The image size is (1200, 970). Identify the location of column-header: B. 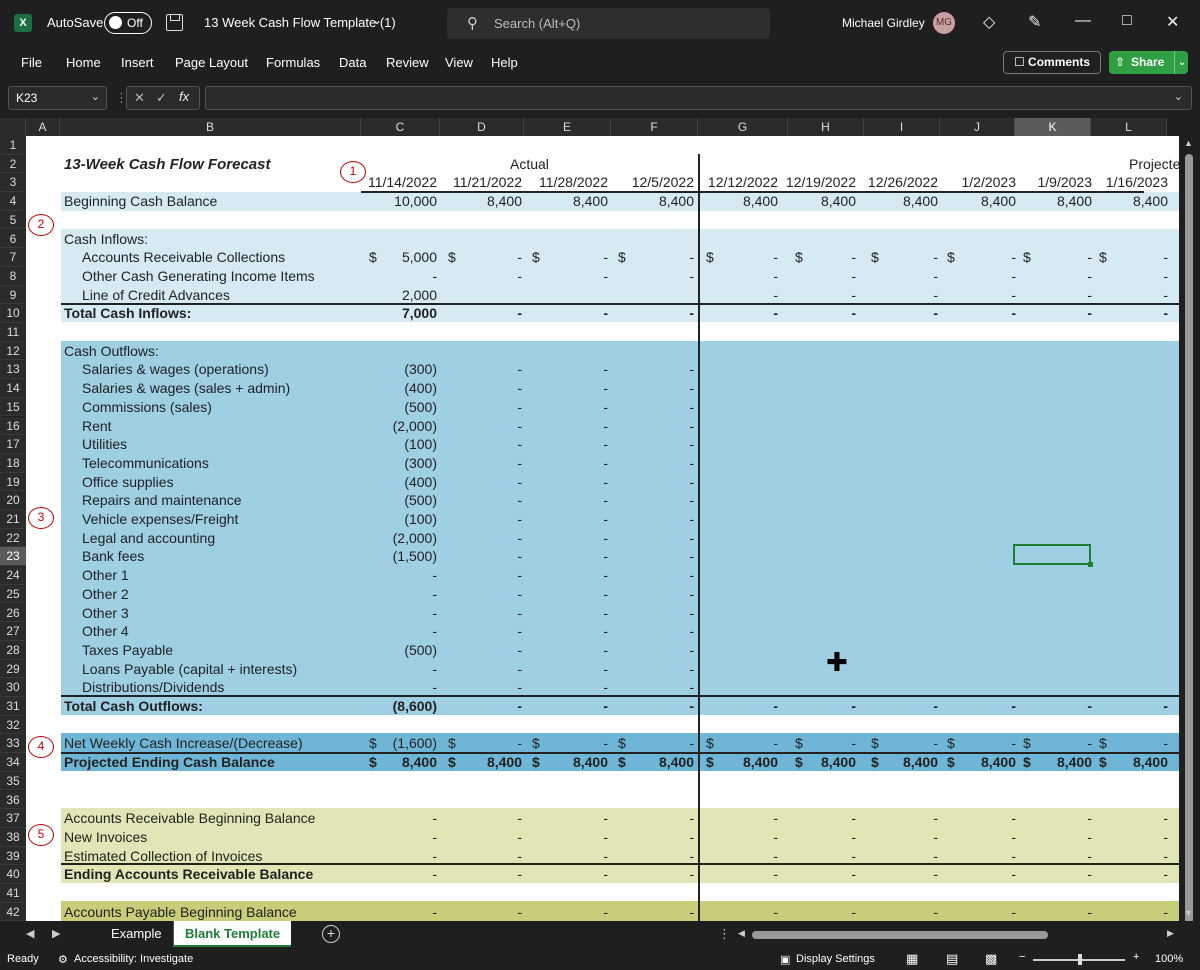
(210, 127).